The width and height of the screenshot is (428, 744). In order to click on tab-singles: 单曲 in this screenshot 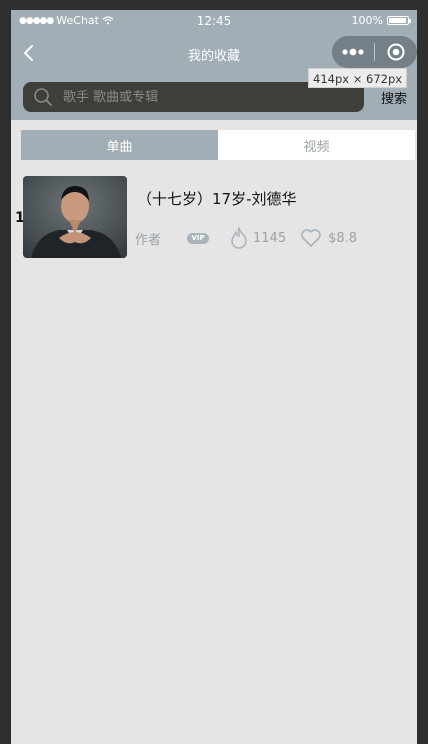, I will do `click(119, 145)`.